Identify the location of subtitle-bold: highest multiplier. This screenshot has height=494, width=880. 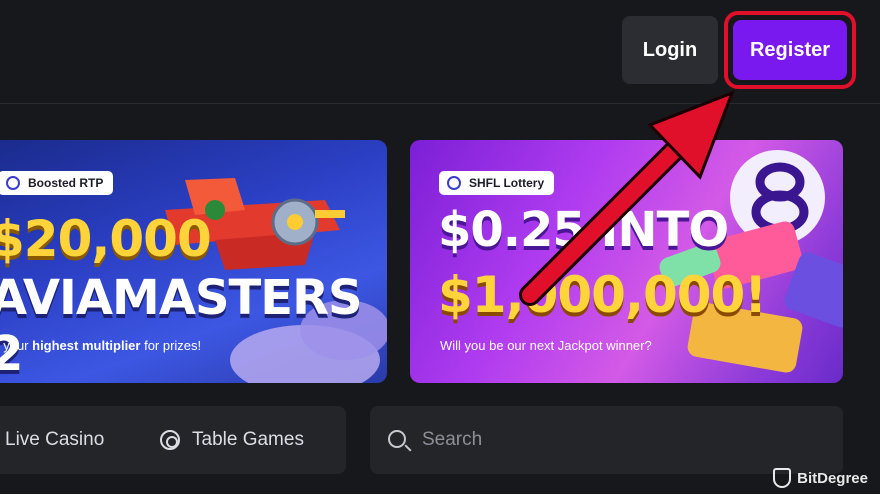
(86, 345).